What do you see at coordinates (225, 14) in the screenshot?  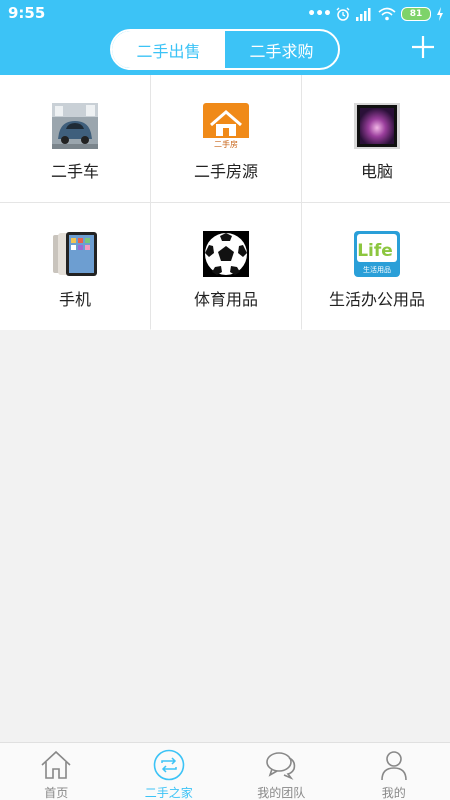 I see `status-bar: 9:55 ••• 81` at bounding box center [225, 14].